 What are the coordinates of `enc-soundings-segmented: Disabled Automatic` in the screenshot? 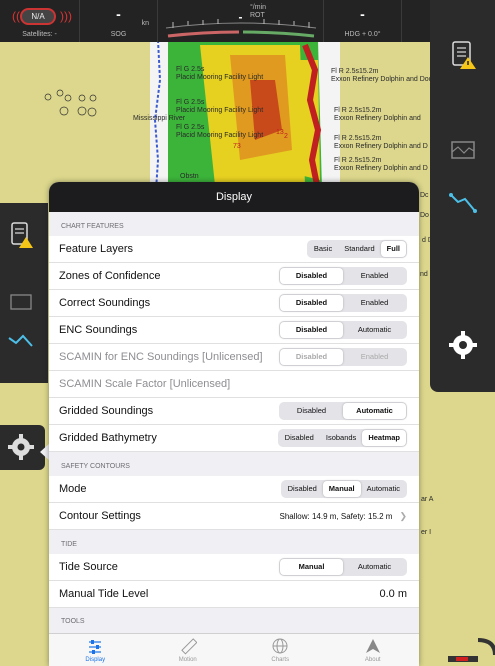 It's located at (343, 330).